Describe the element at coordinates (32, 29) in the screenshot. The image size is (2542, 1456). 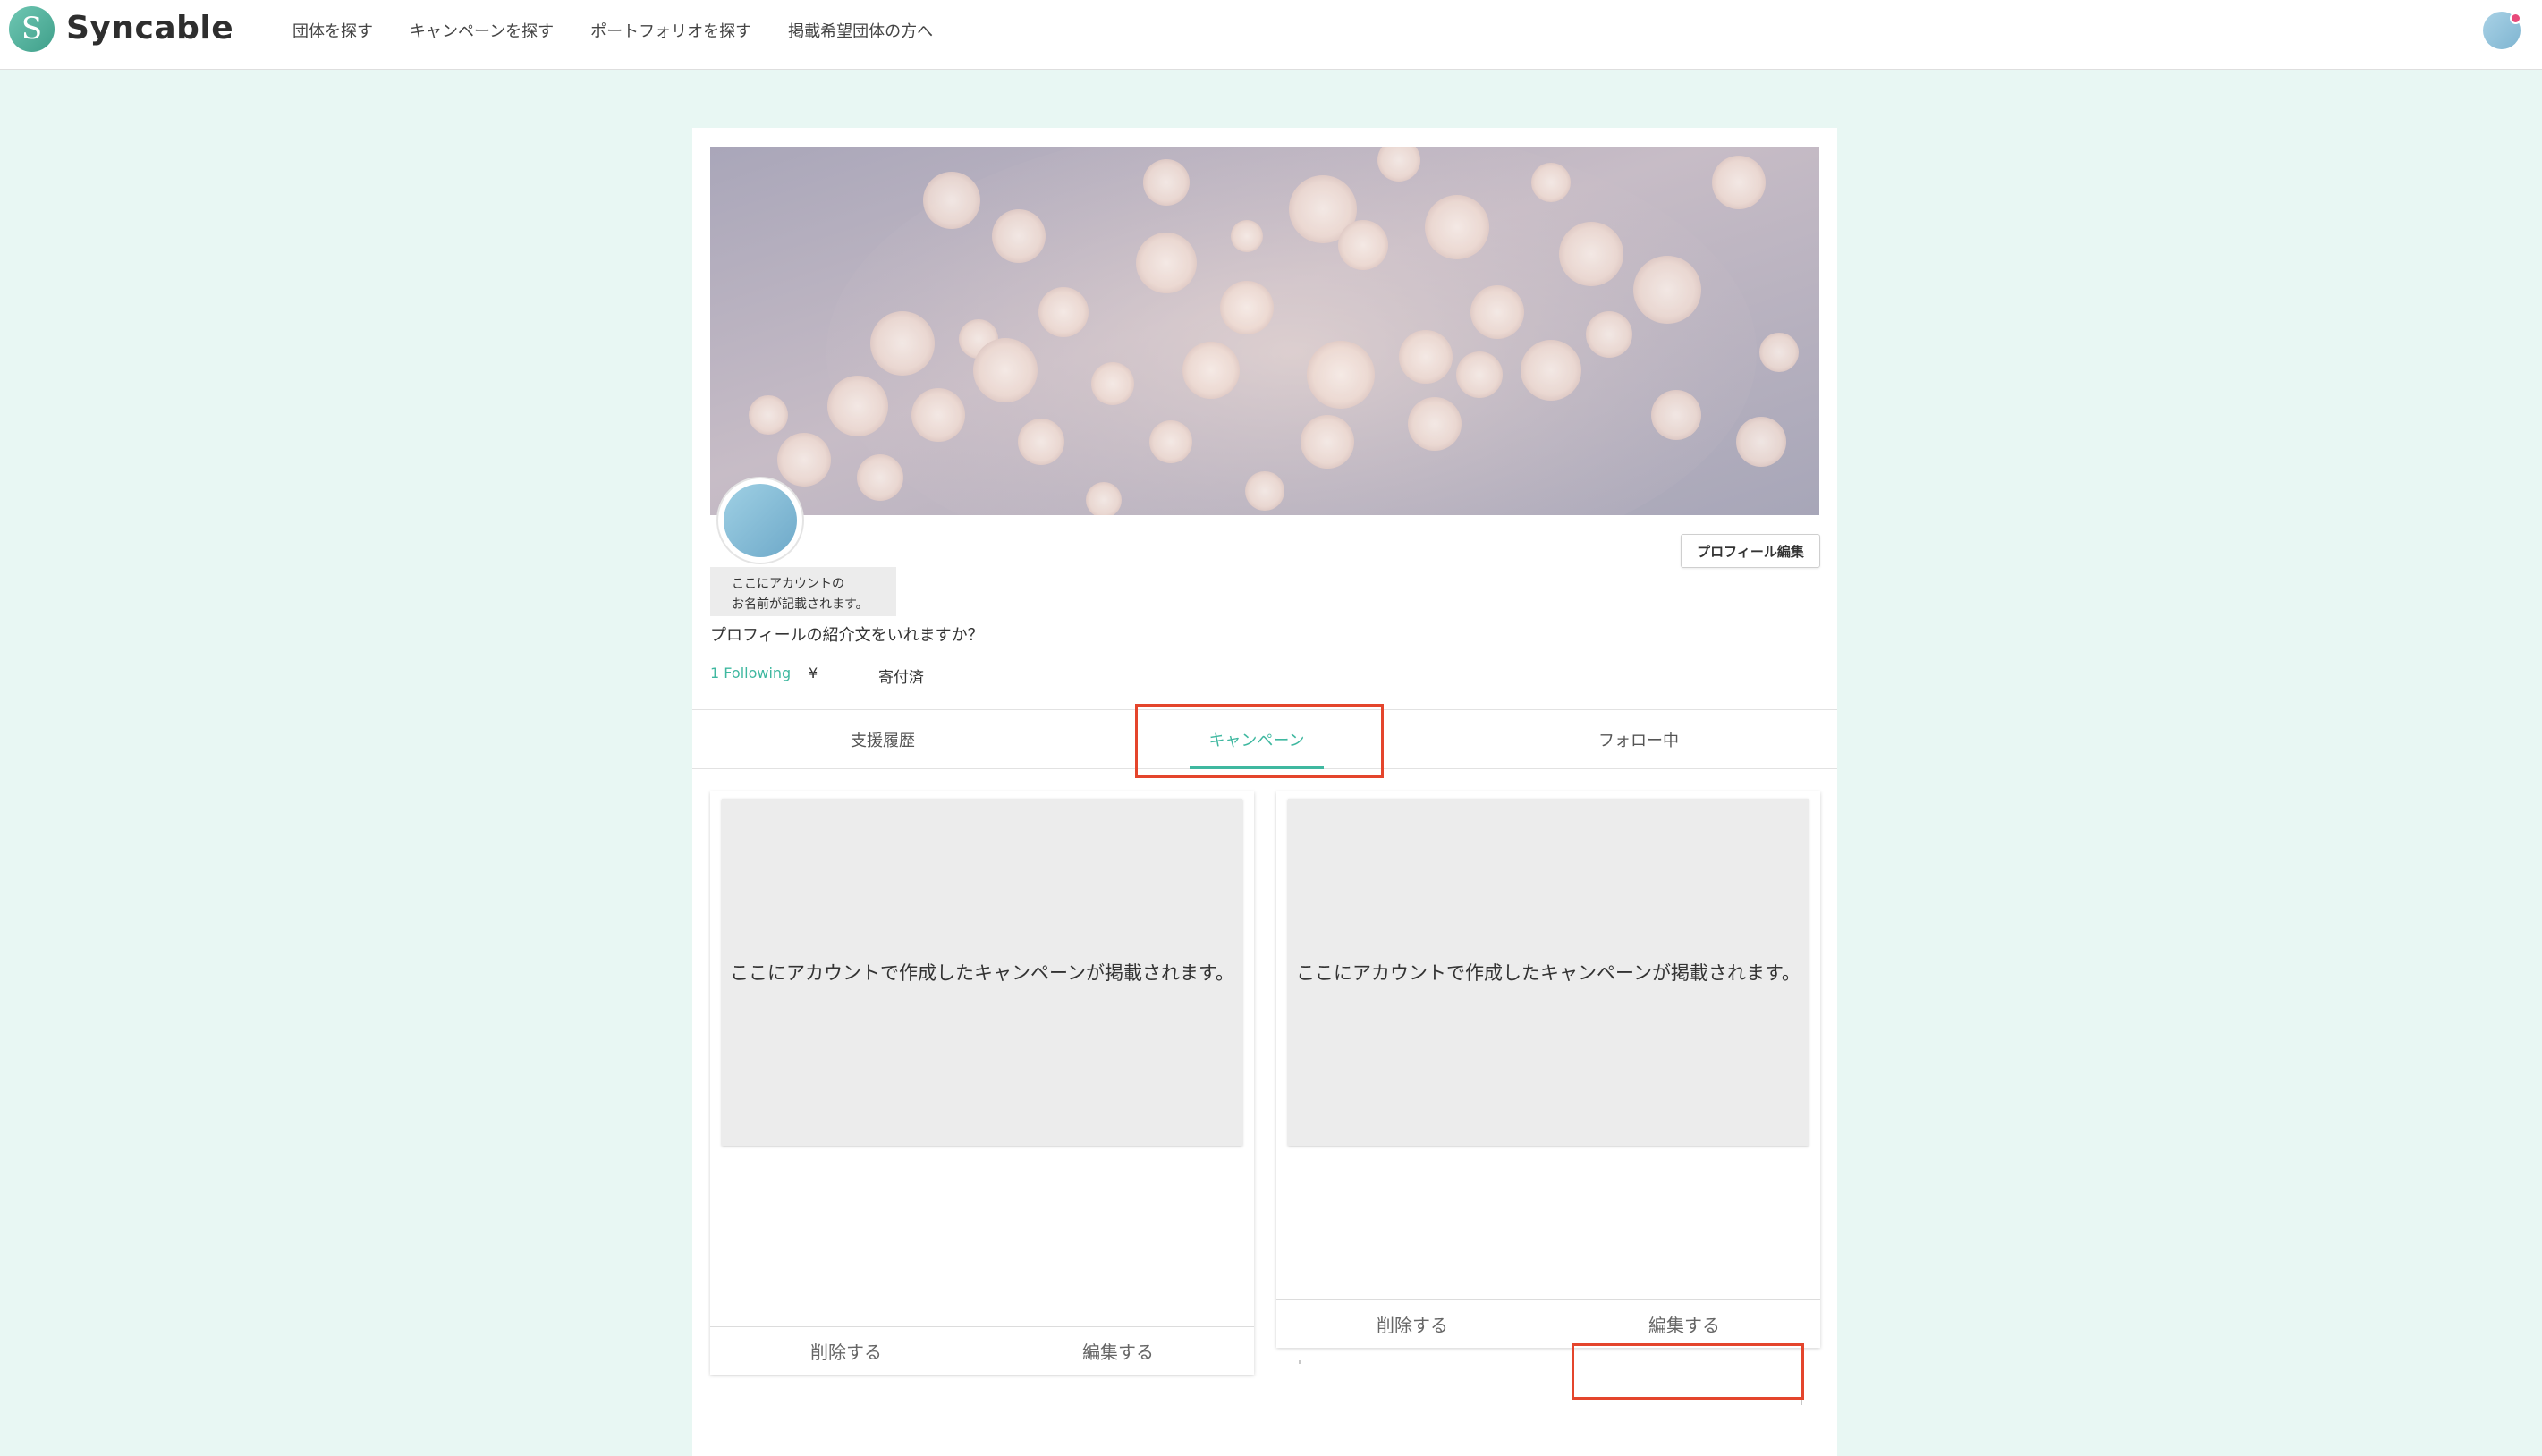
I see `syncable-logo-icon: S` at that location.